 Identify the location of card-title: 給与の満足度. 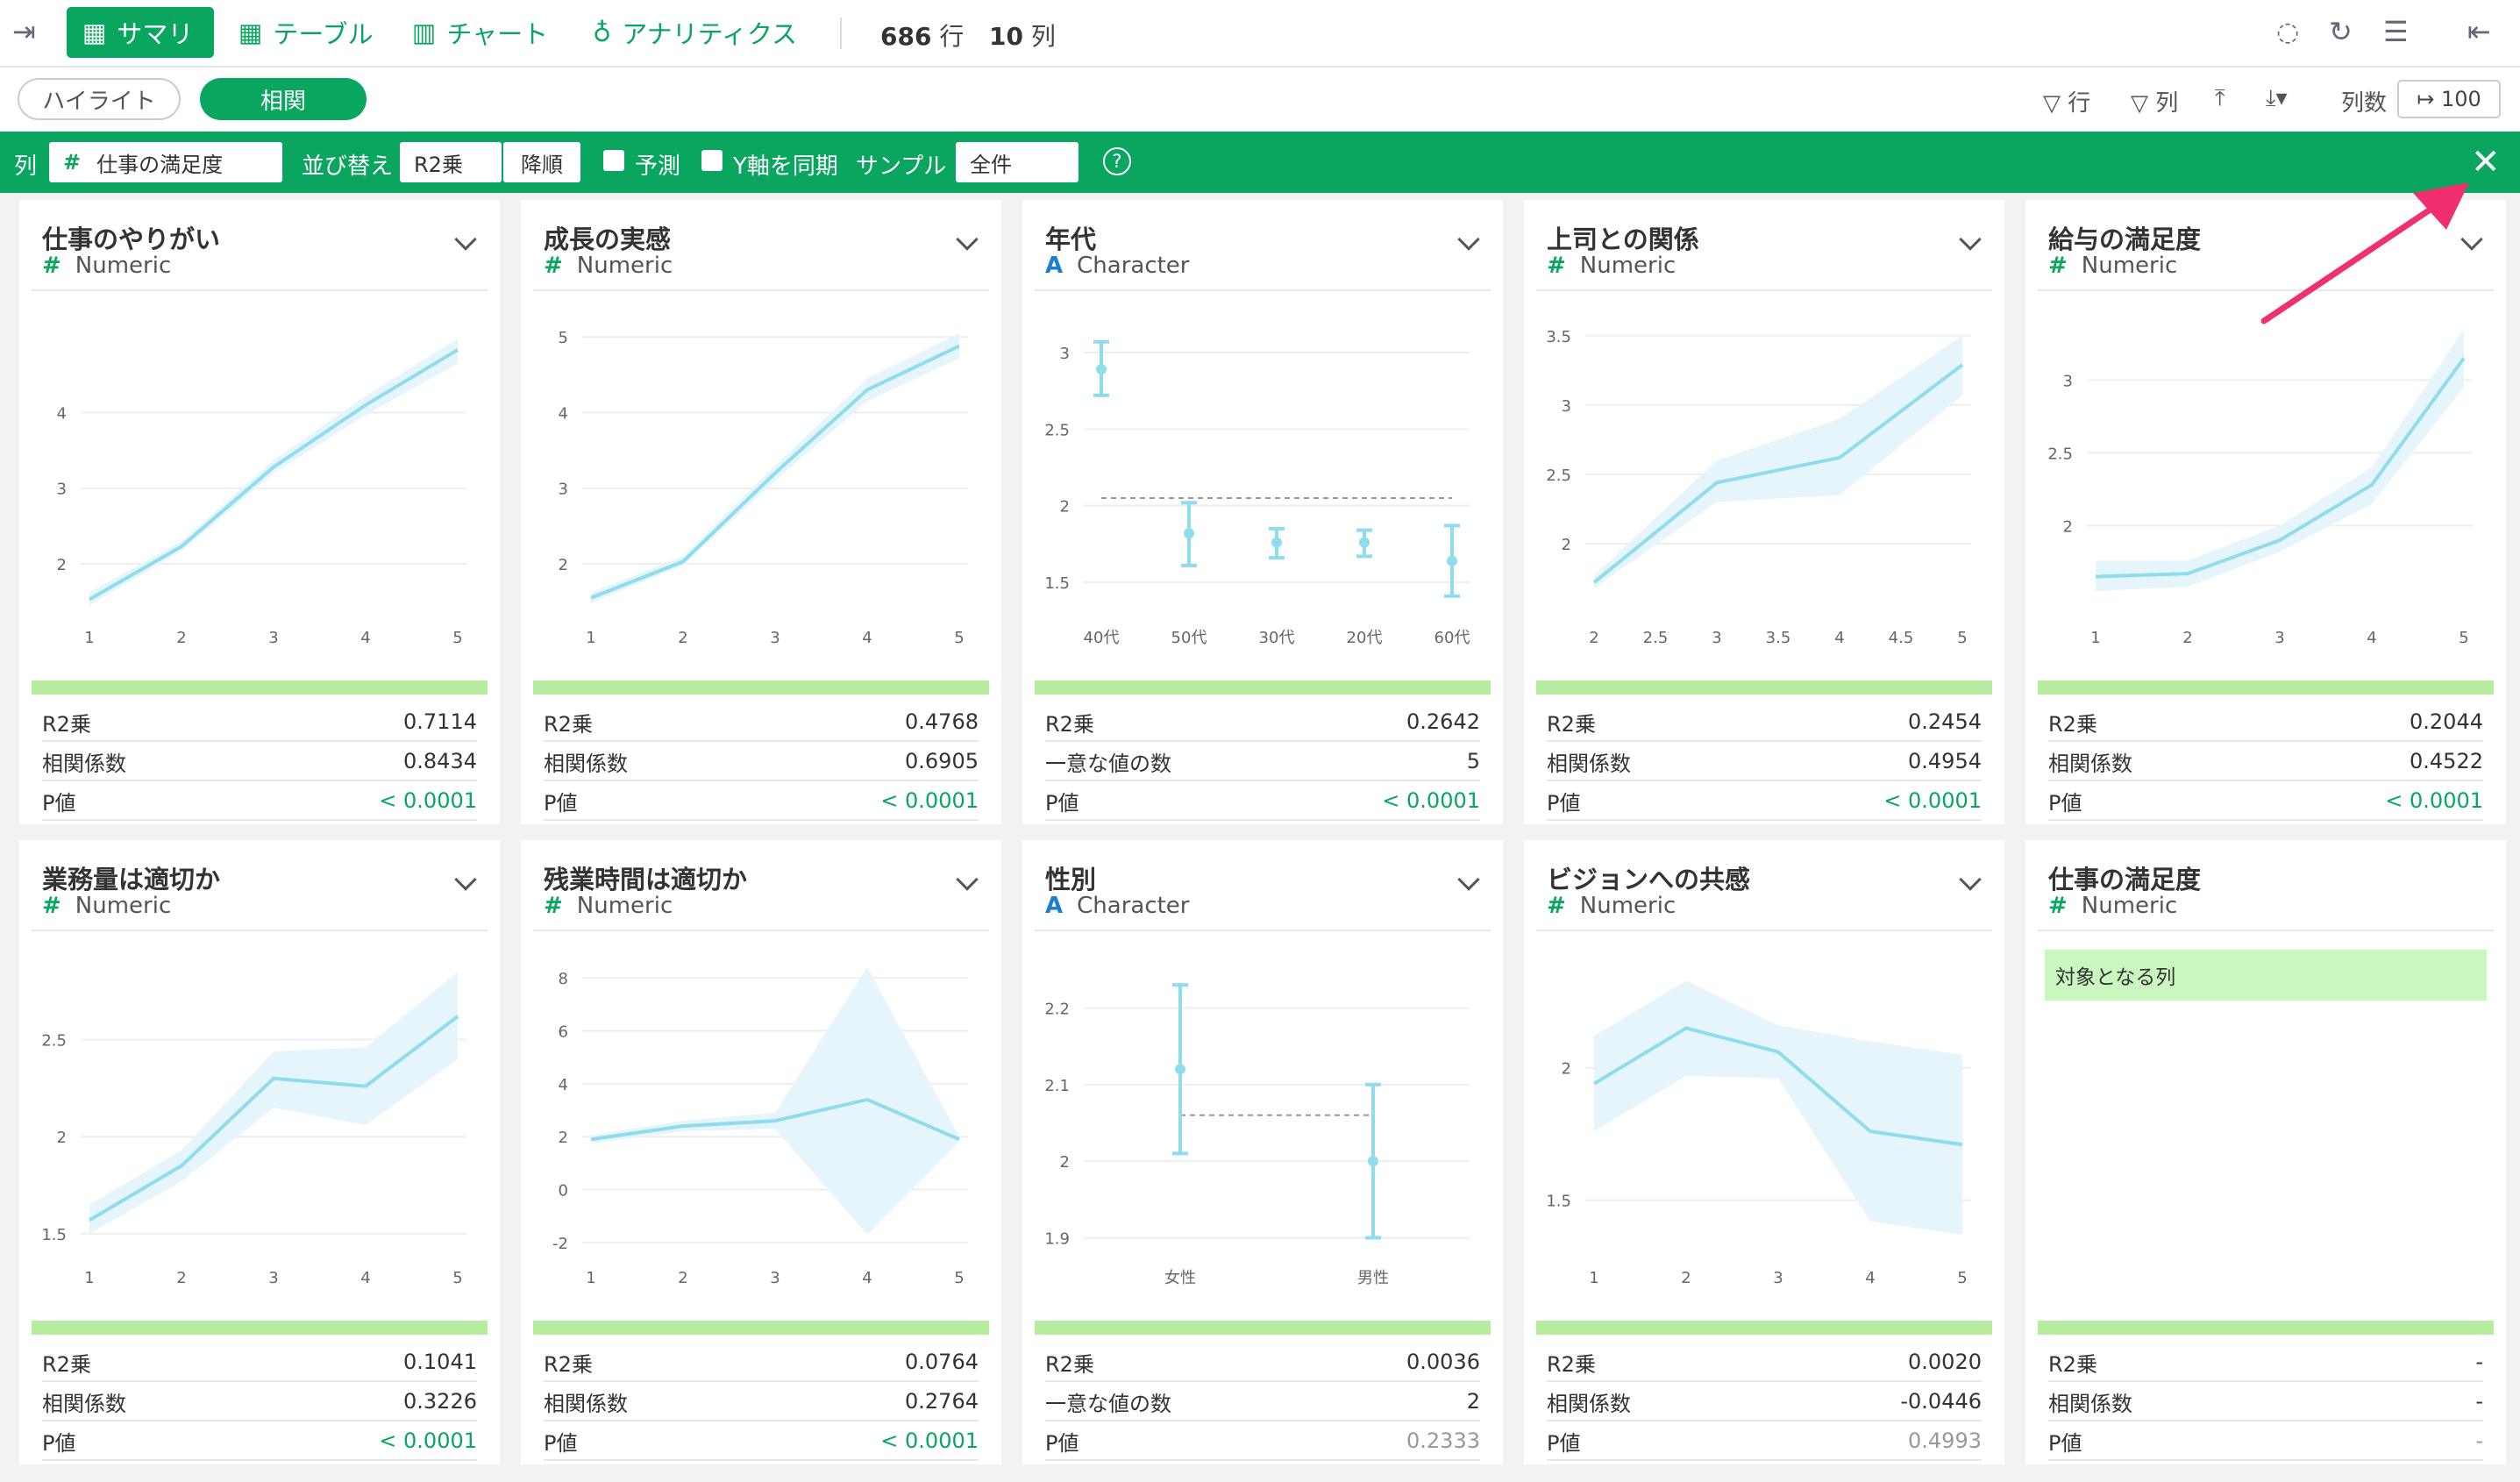
(2125, 239).